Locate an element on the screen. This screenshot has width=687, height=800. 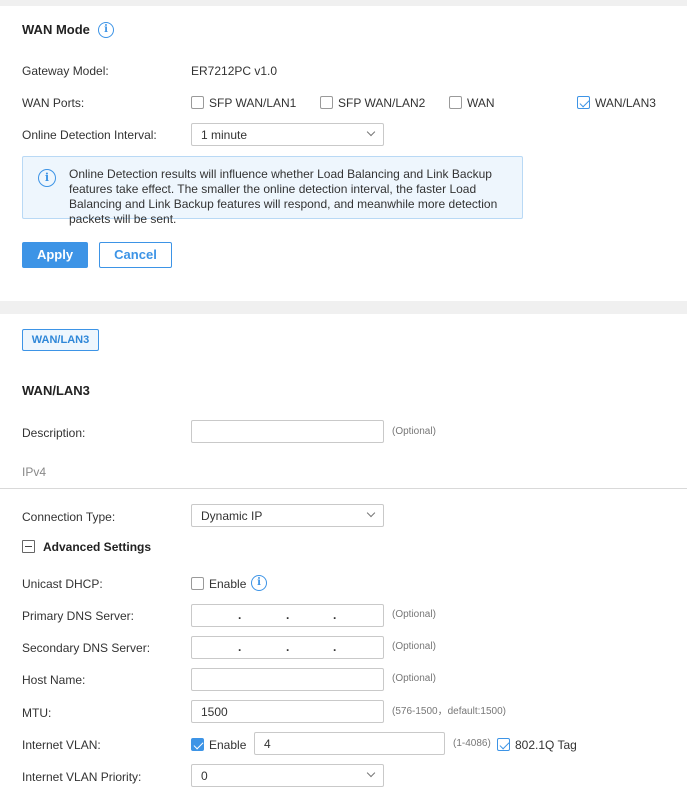
apply-button: Apply is located at coordinates (55, 255).